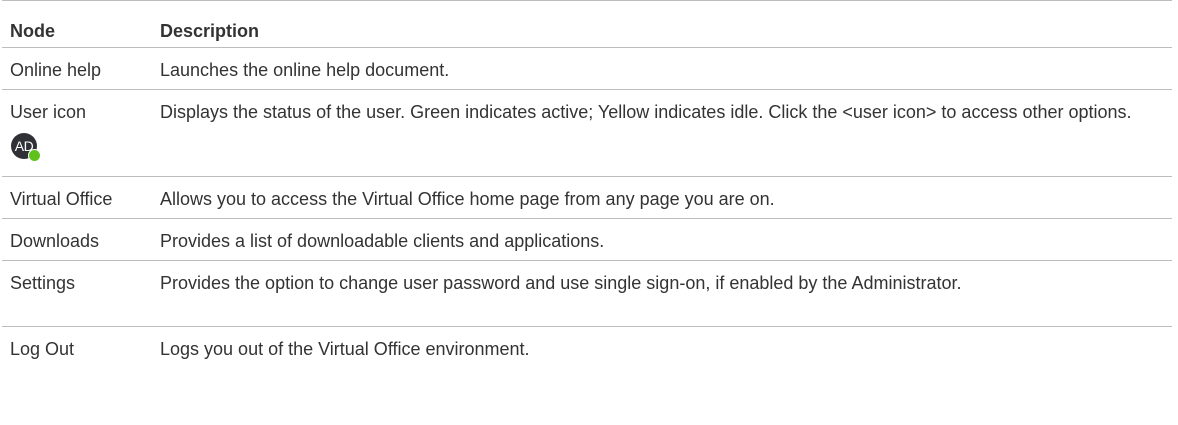 The image size is (1178, 425). Describe the element at coordinates (78, 239) in the screenshot. I see `node-cell: Downloads` at that location.